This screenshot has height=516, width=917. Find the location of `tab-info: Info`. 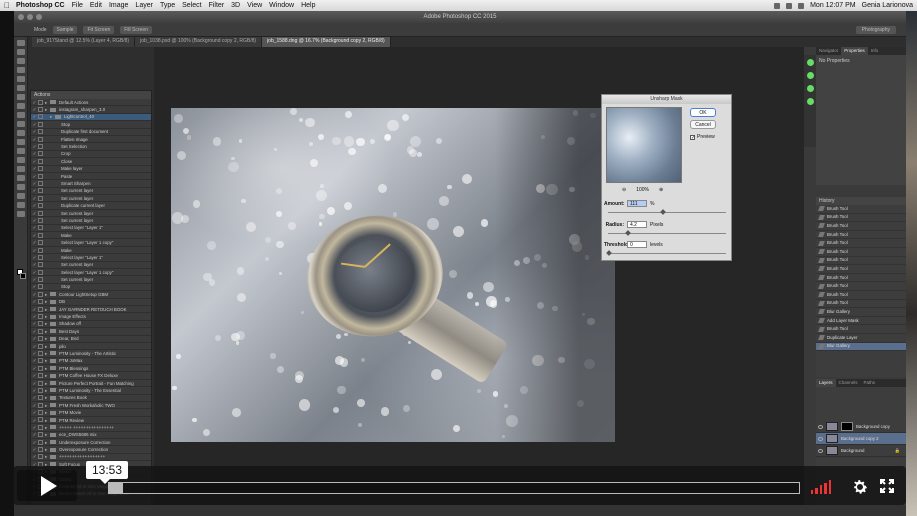

tab-info: Info is located at coordinates (875, 51).